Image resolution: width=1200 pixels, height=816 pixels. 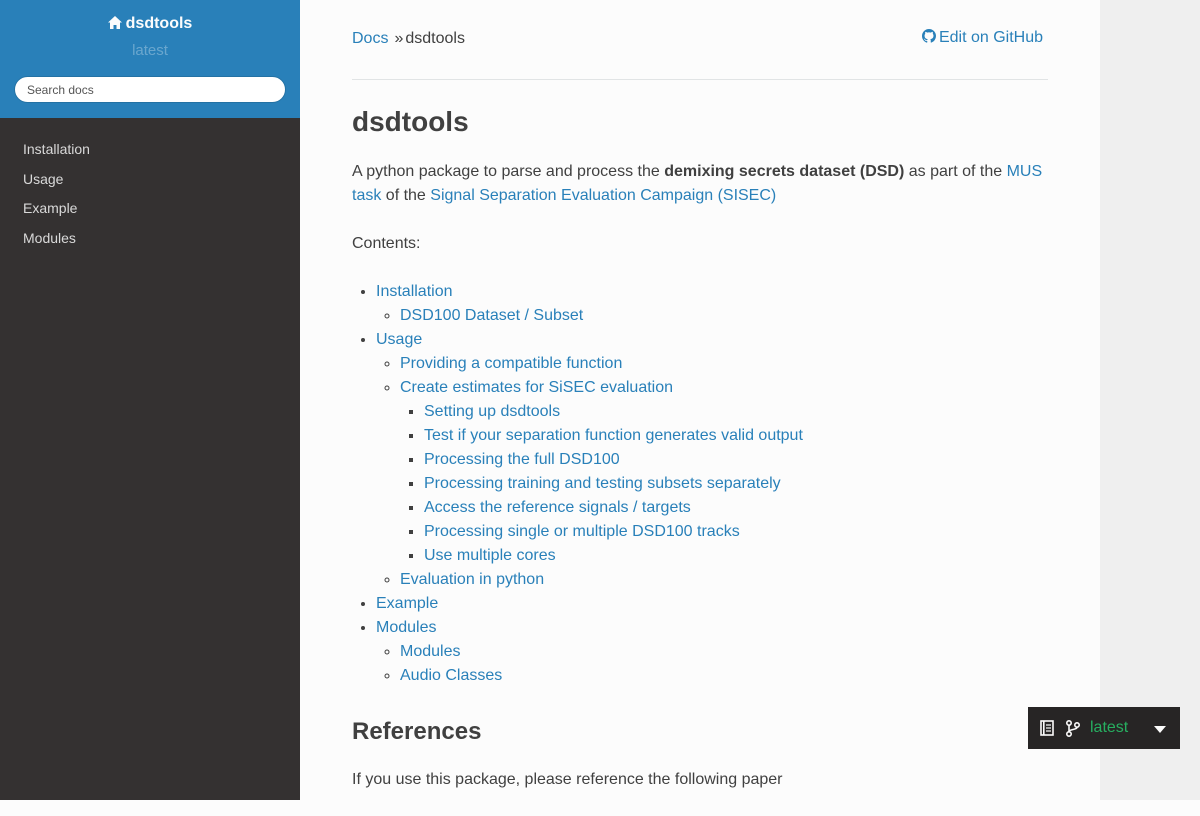 I want to click on breadcrumb-docs-link: Docs, so click(x=370, y=38).